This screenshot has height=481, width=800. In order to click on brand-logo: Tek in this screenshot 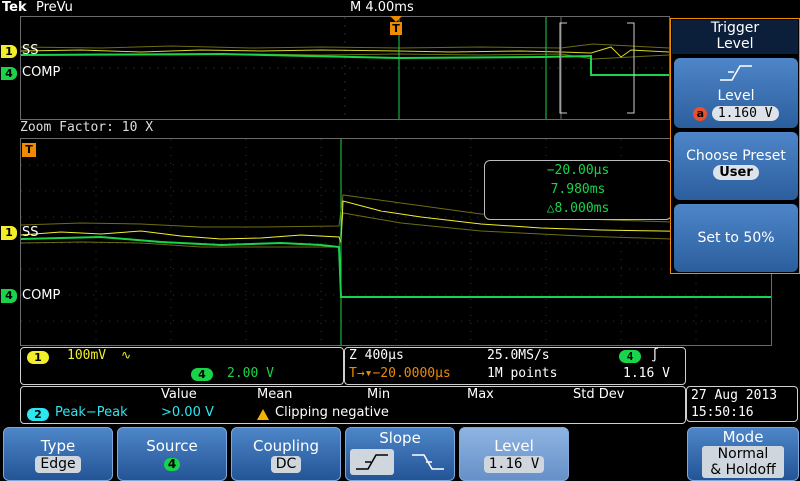, I will do `click(14, 7)`.